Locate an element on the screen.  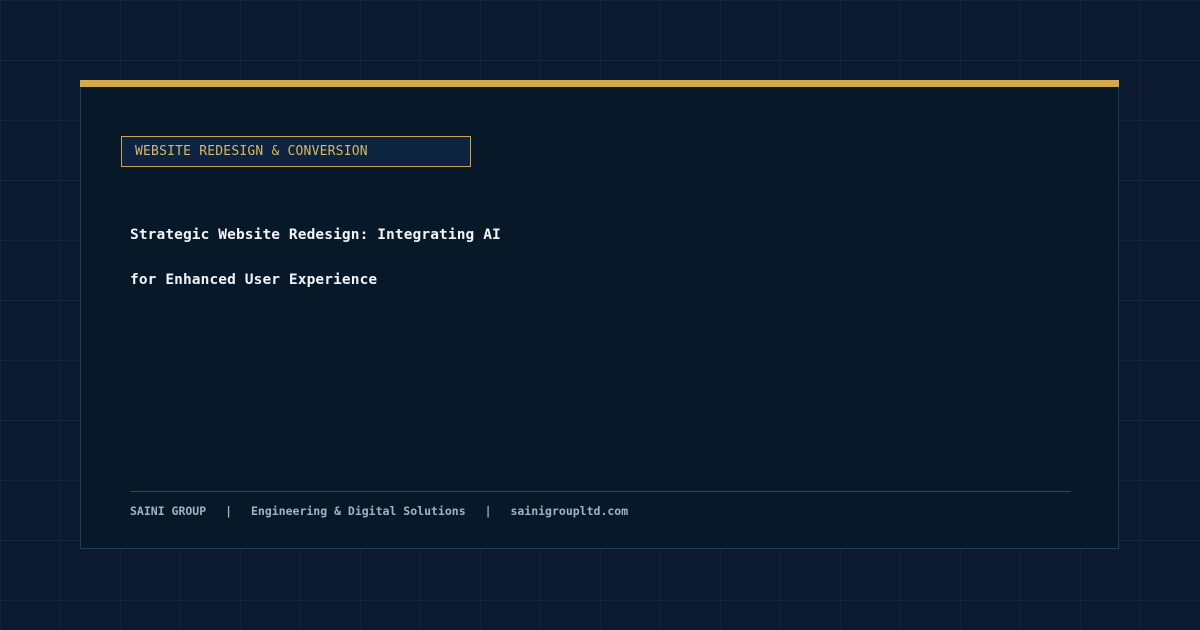
category-tag: WEBSITE REDESIGN & CONVERSION is located at coordinates (296, 151).